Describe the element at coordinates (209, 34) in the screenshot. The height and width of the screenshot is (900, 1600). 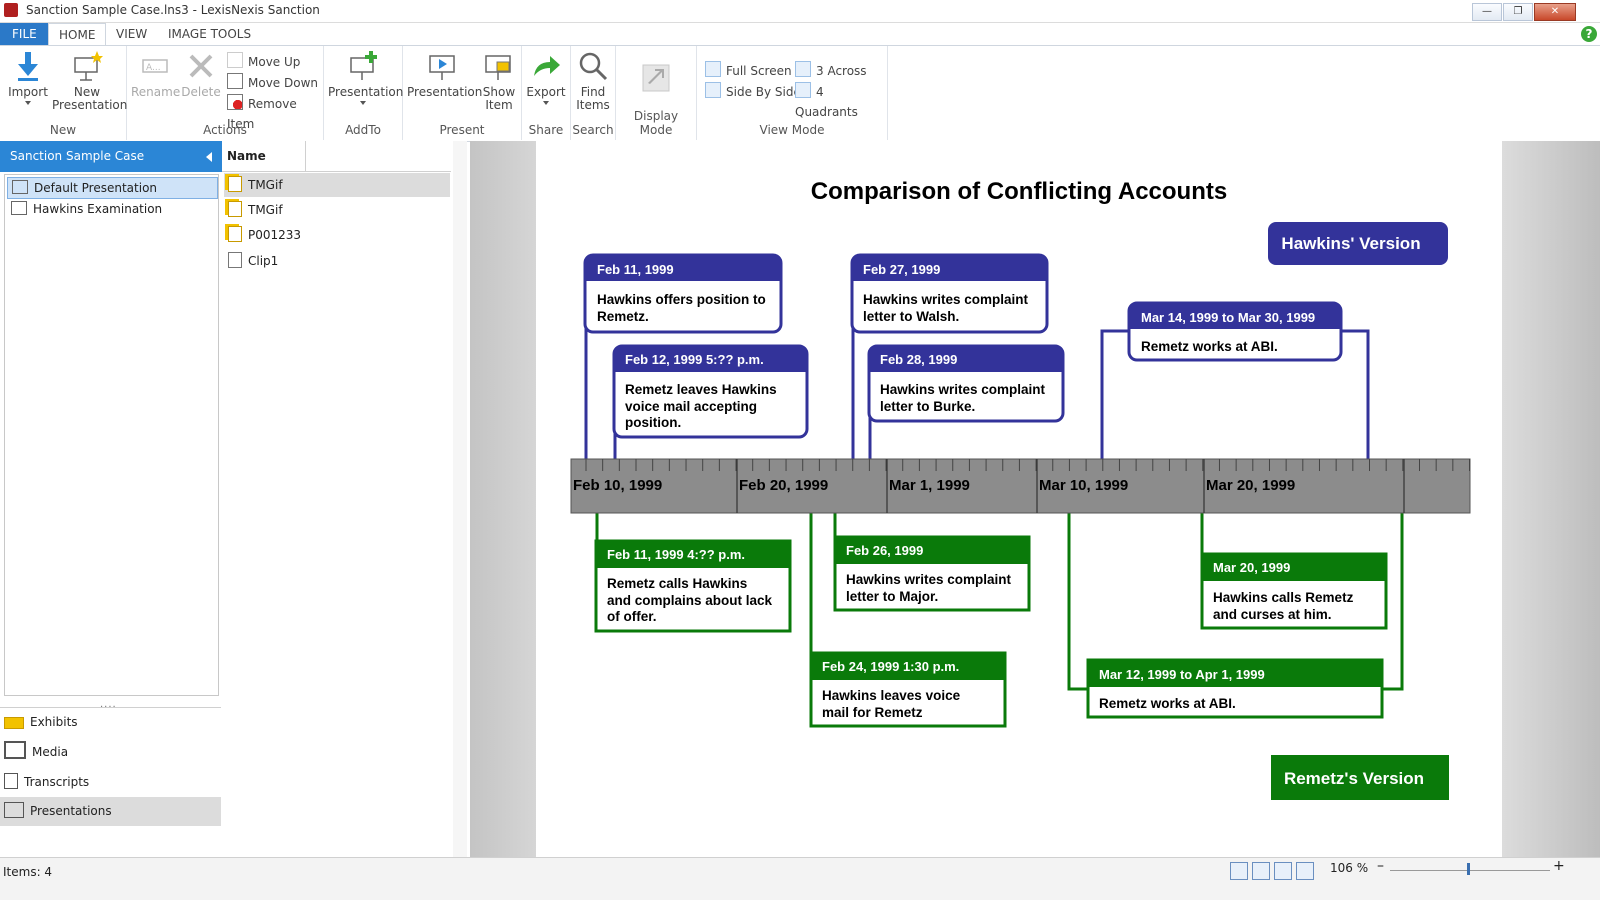
I see `tab-image-tools: IMAGE TOOLS` at that location.